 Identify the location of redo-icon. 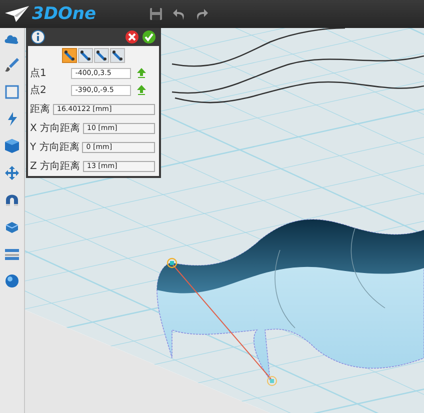
(202, 14).